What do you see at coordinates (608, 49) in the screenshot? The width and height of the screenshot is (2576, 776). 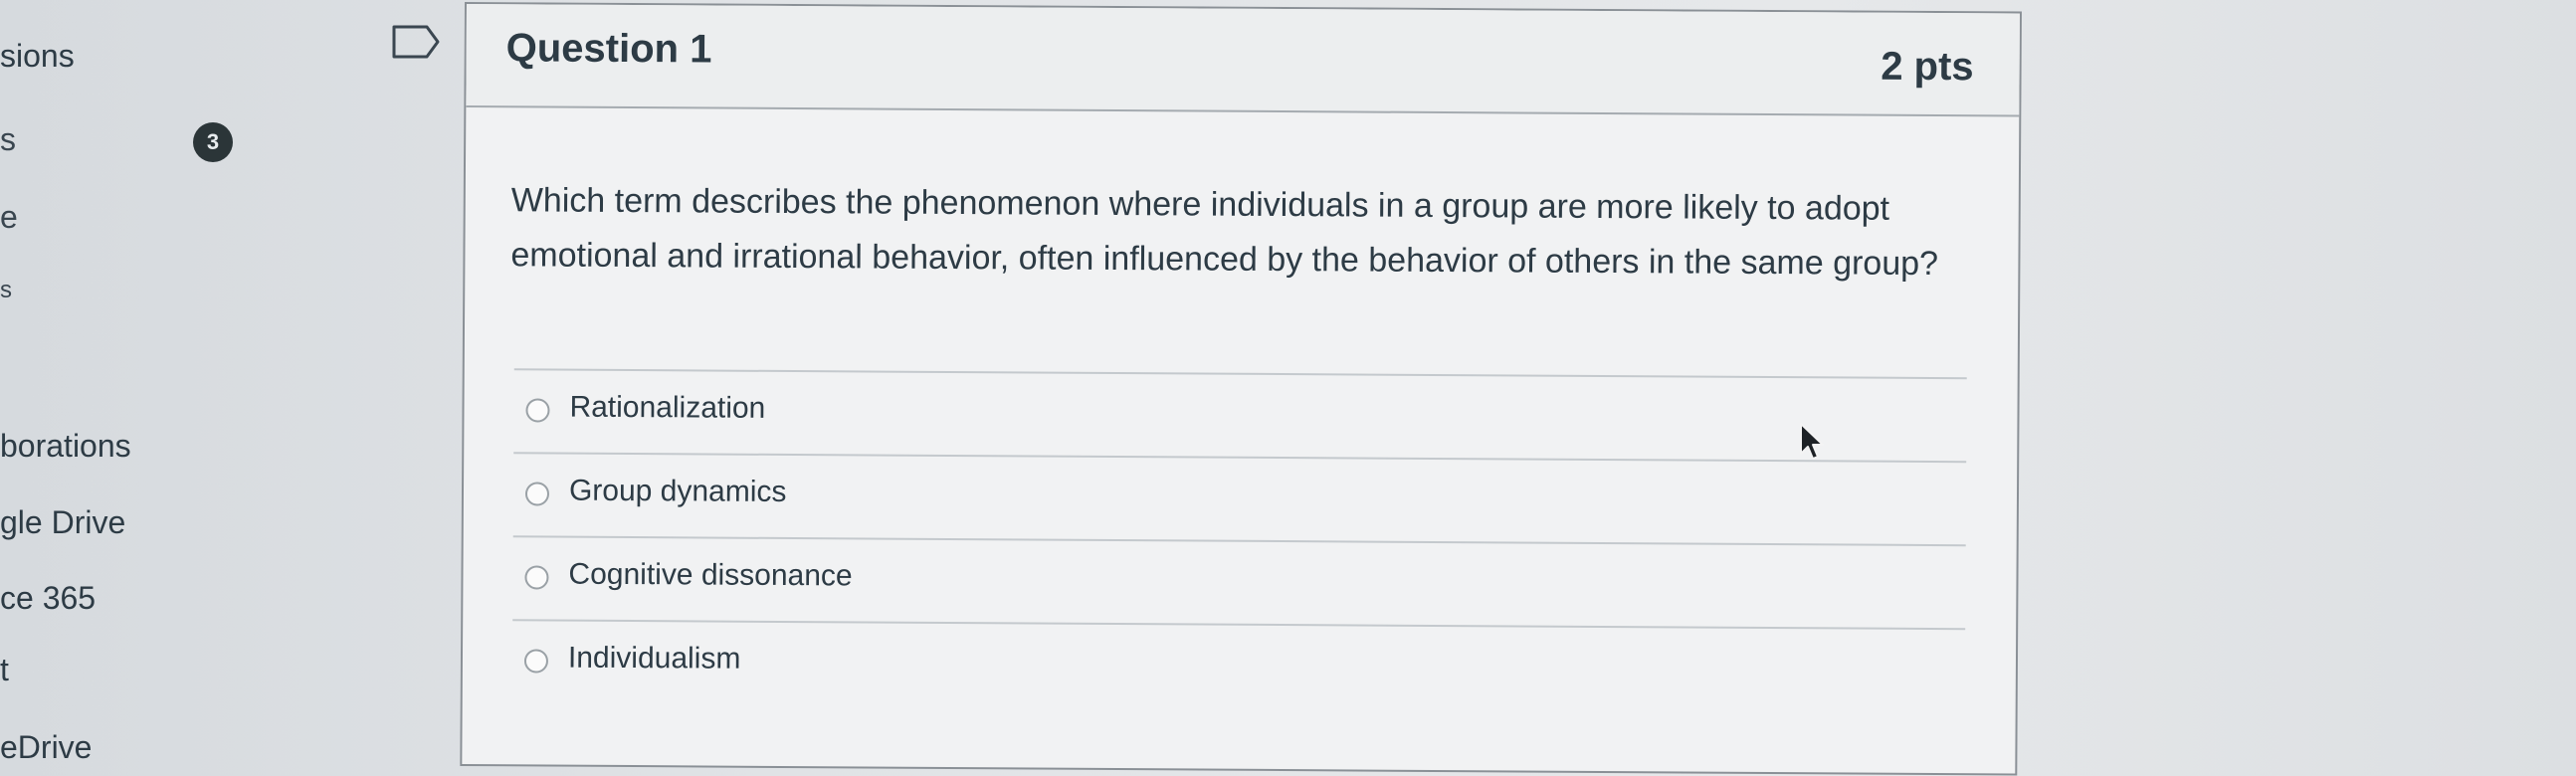 I see `question-title: Question 1` at bounding box center [608, 49].